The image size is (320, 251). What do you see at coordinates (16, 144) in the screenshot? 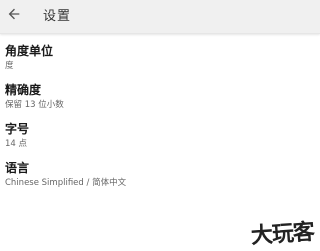
I see `setting-font-size-summary: 14 点` at bounding box center [16, 144].